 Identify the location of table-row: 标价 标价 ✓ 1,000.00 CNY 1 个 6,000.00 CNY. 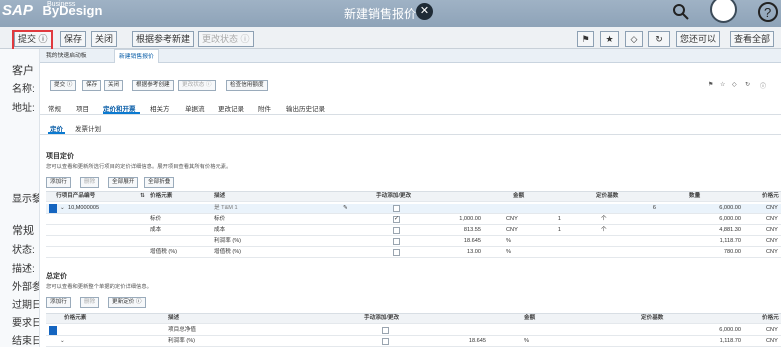
(413, 220).